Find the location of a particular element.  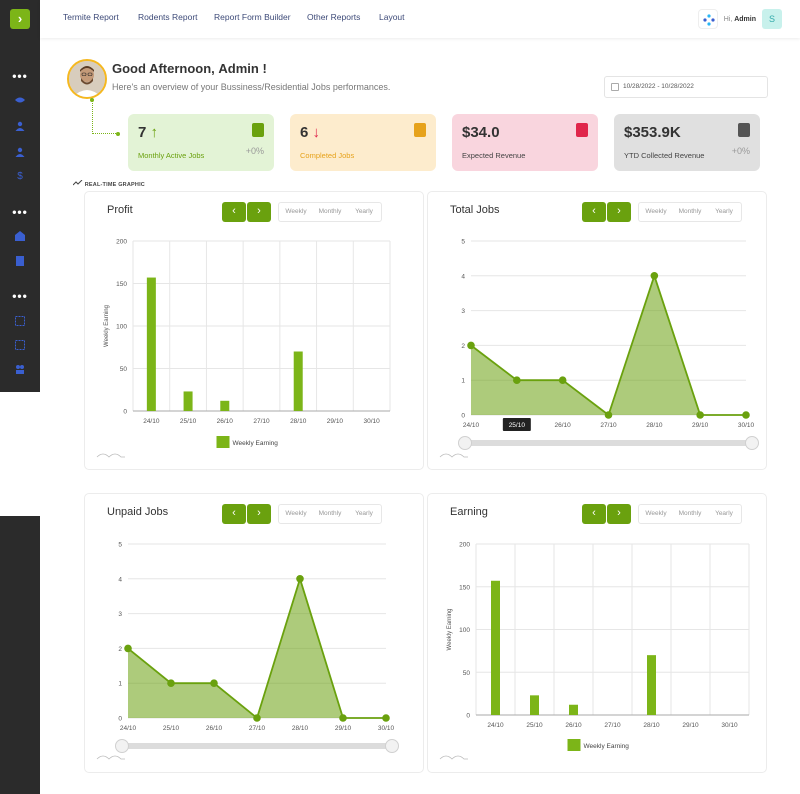

book-icon is located at coordinates (20, 261).